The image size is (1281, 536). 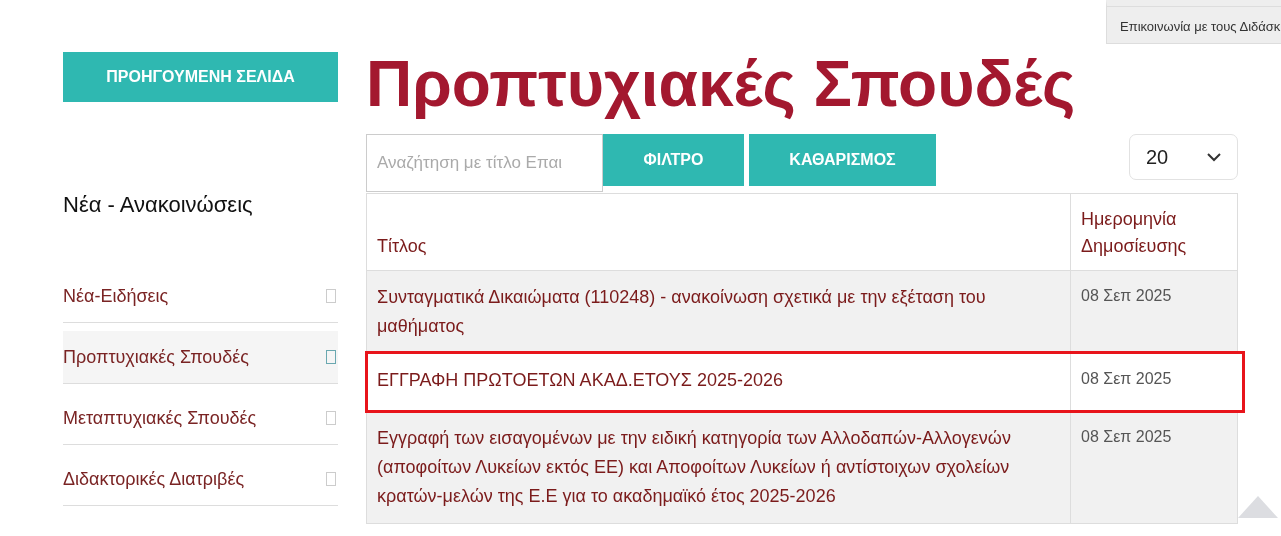 What do you see at coordinates (1214, 157) in the screenshot?
I see `chevron-down-icon` at bounding box center [1214, 157].